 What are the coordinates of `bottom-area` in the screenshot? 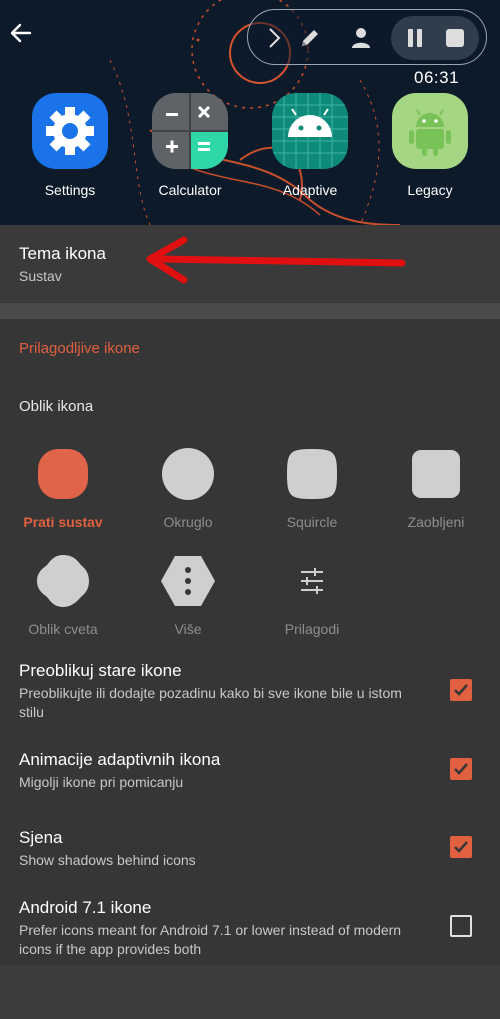 It's located at (250, 992).